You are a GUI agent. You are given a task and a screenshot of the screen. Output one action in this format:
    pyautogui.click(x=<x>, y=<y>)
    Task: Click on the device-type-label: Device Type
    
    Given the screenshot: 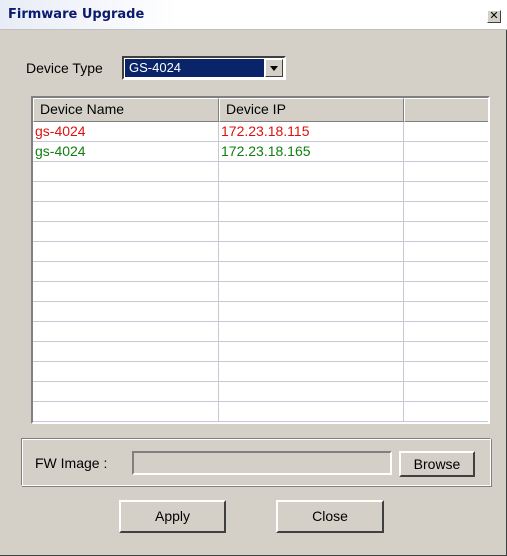 What is the action you would take?
    pyautogui.click(x=64, y=68)
    